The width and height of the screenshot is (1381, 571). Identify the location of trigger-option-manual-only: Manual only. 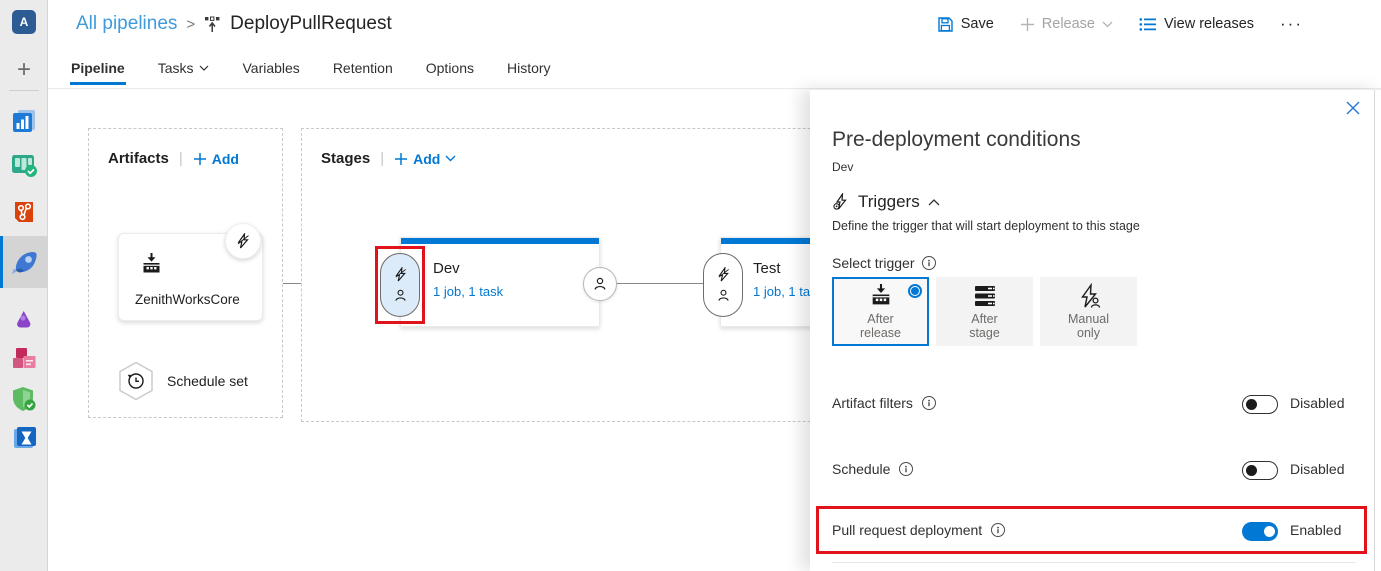
(1088, 311).